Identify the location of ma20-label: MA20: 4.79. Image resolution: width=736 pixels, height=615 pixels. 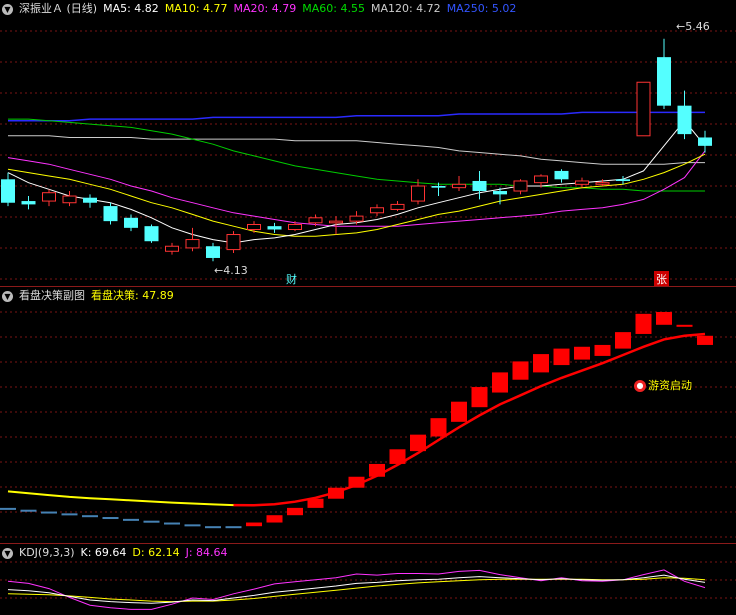
(265, 8).